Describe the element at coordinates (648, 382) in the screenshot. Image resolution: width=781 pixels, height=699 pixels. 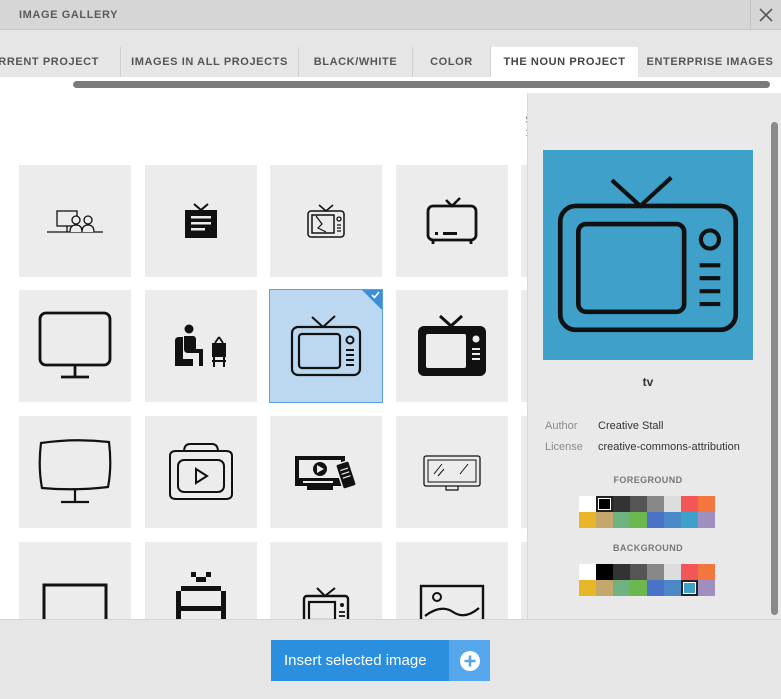
I see `icon-name: tv` at that location.